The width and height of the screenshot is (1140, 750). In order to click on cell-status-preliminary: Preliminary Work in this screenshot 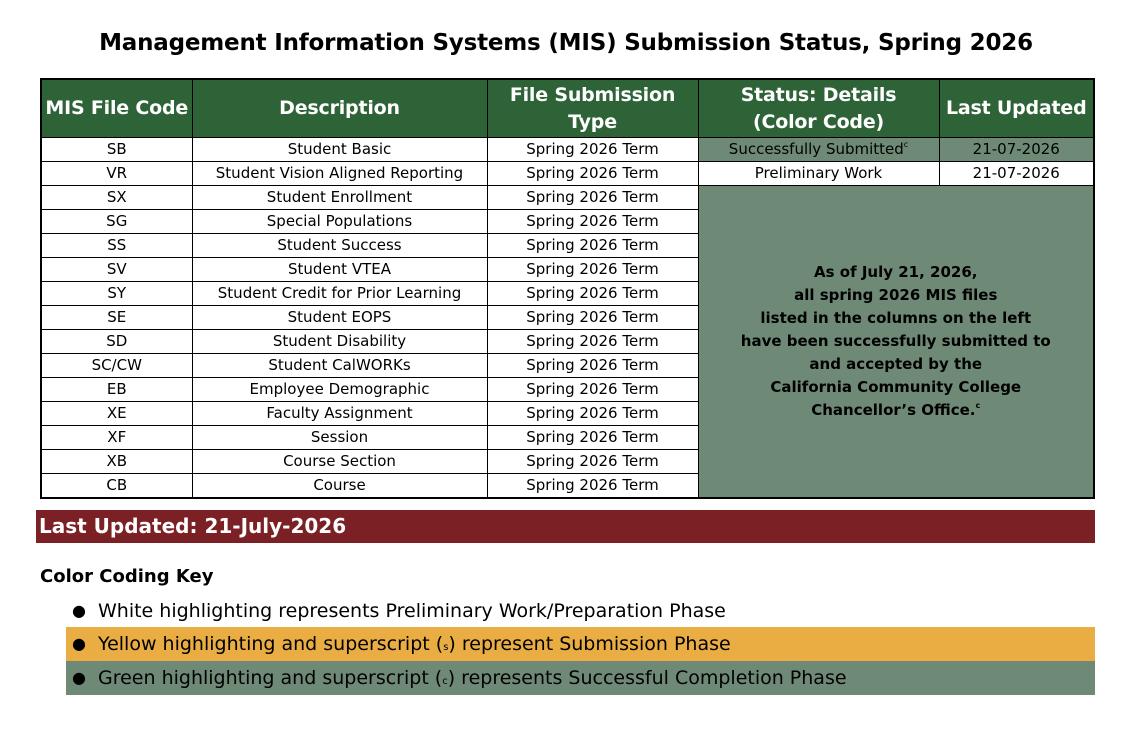, I will do `click(818, 173)`.